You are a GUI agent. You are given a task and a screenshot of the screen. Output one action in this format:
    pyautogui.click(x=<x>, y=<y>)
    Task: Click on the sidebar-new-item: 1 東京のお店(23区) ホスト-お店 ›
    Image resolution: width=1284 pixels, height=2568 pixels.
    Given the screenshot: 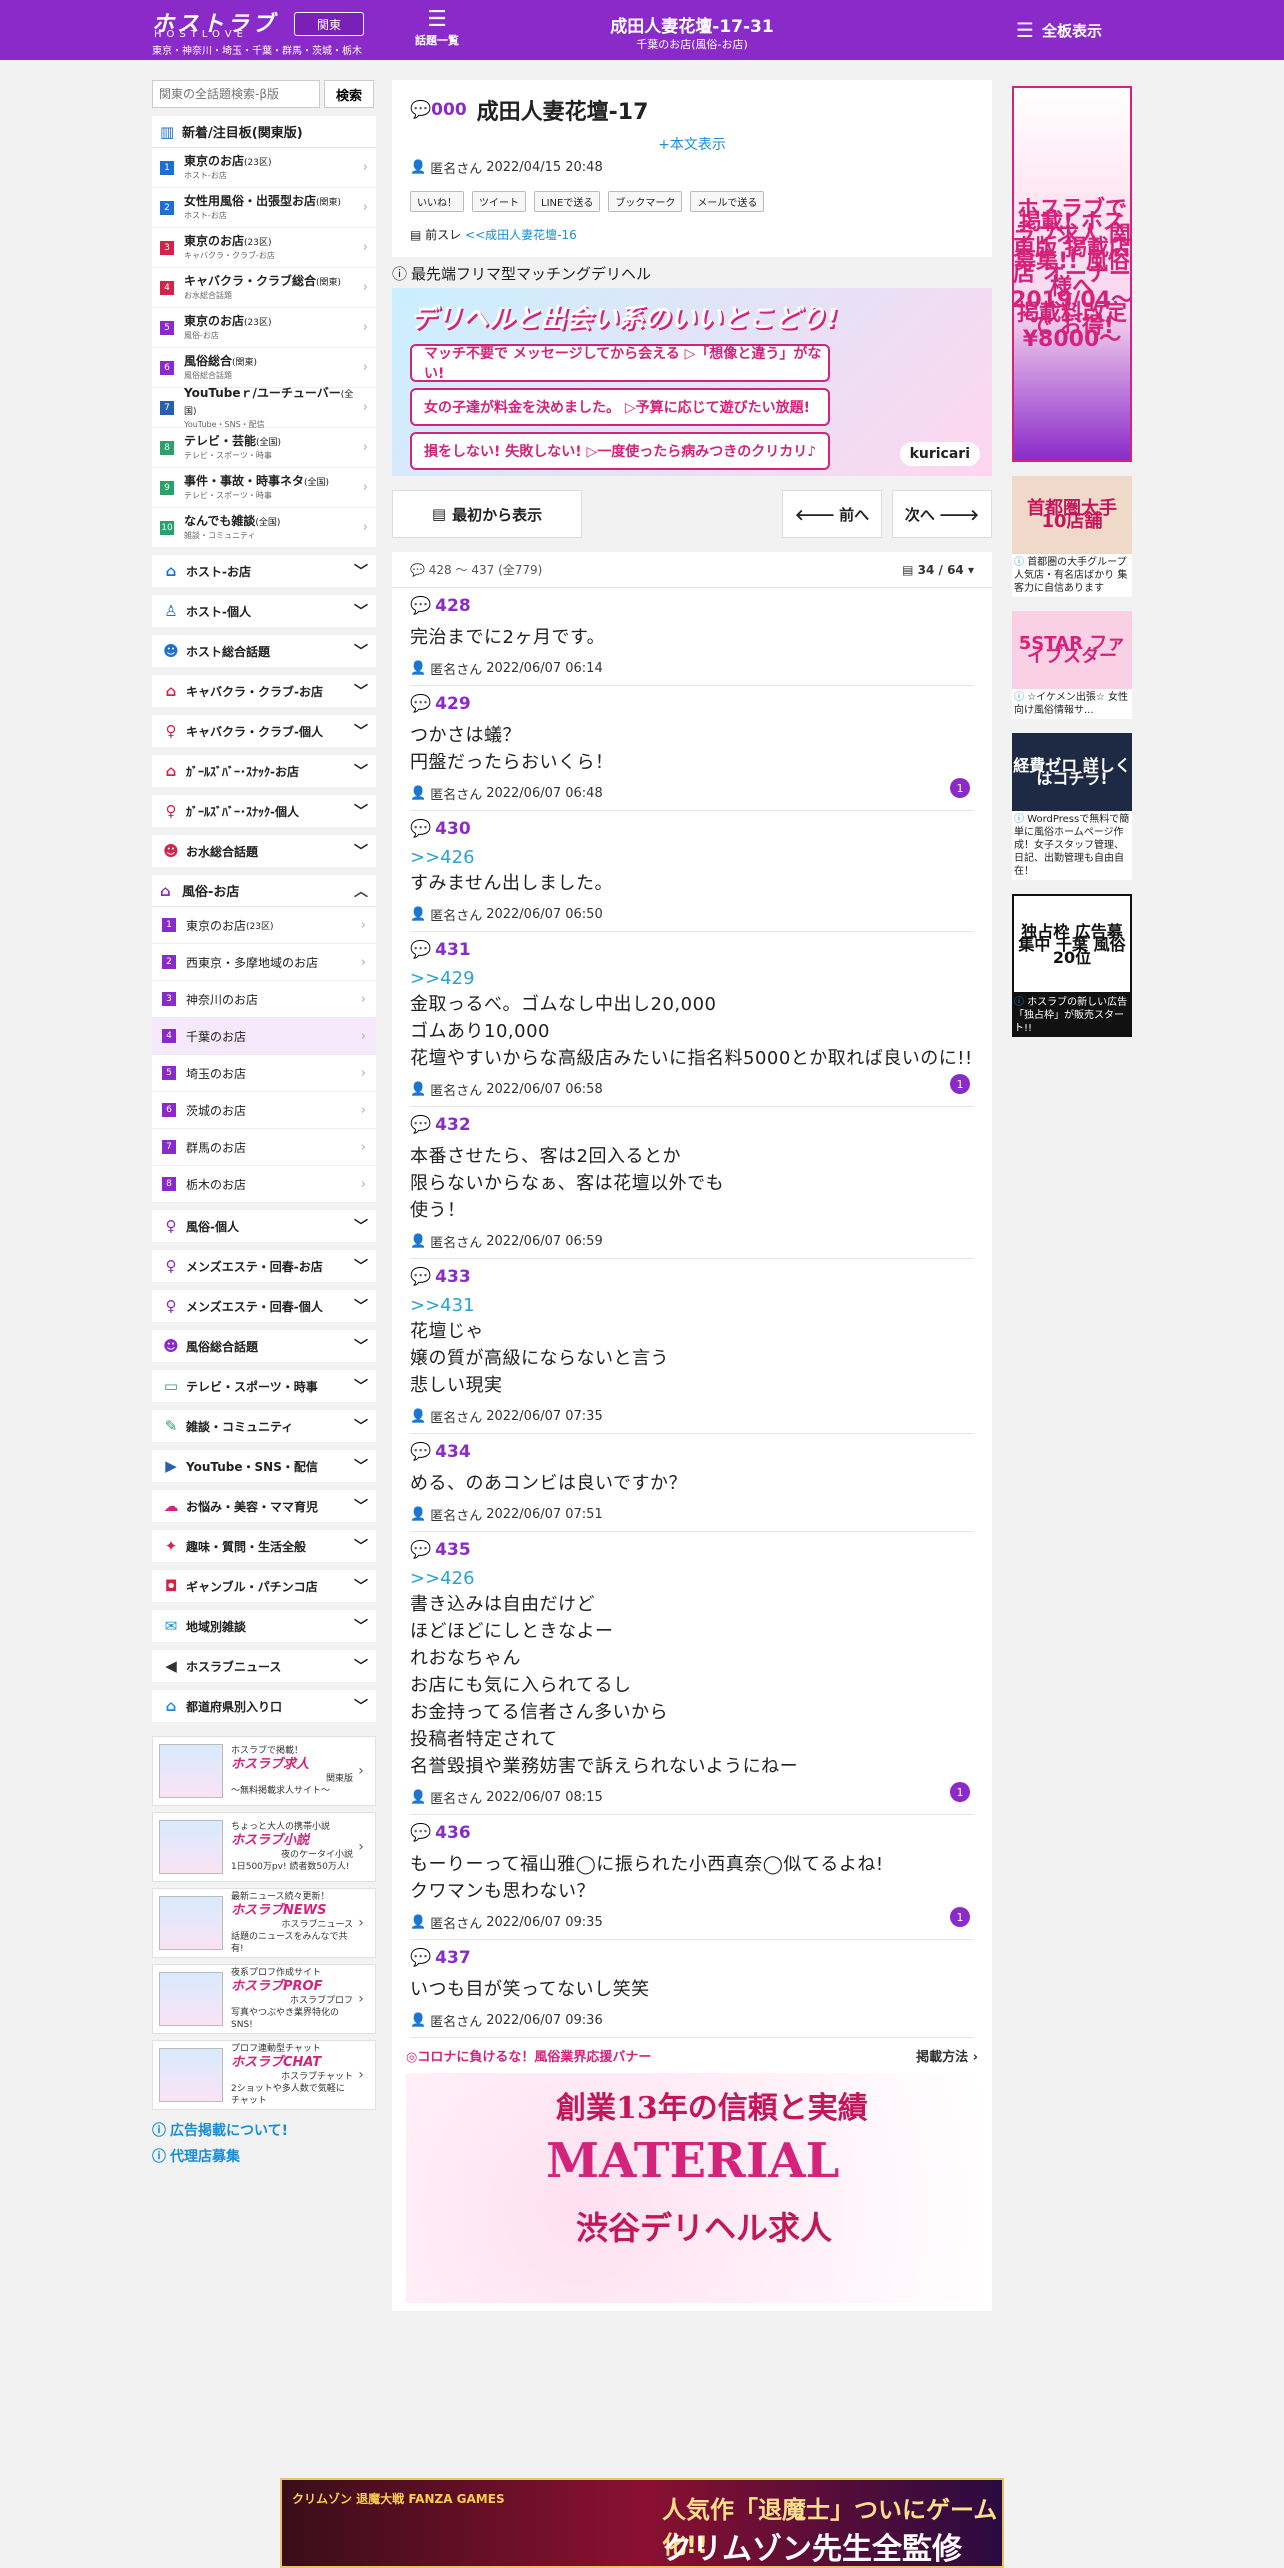 What is the action you would take?
    pyautogui.click(x=264, y=168)
    